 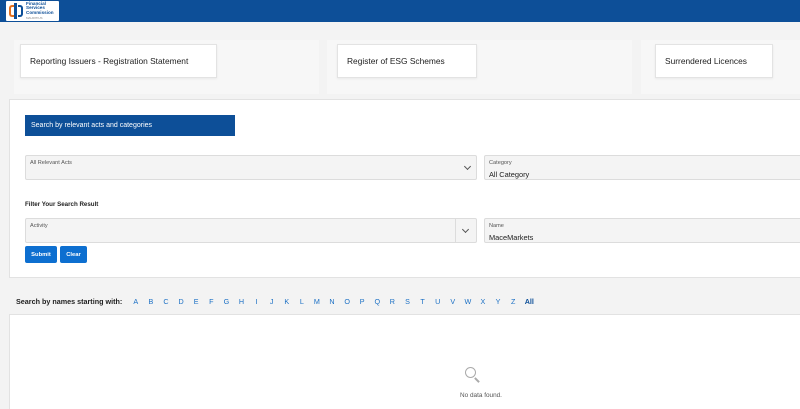 I want to click on letter-link: O, so click(x=347, y=301).